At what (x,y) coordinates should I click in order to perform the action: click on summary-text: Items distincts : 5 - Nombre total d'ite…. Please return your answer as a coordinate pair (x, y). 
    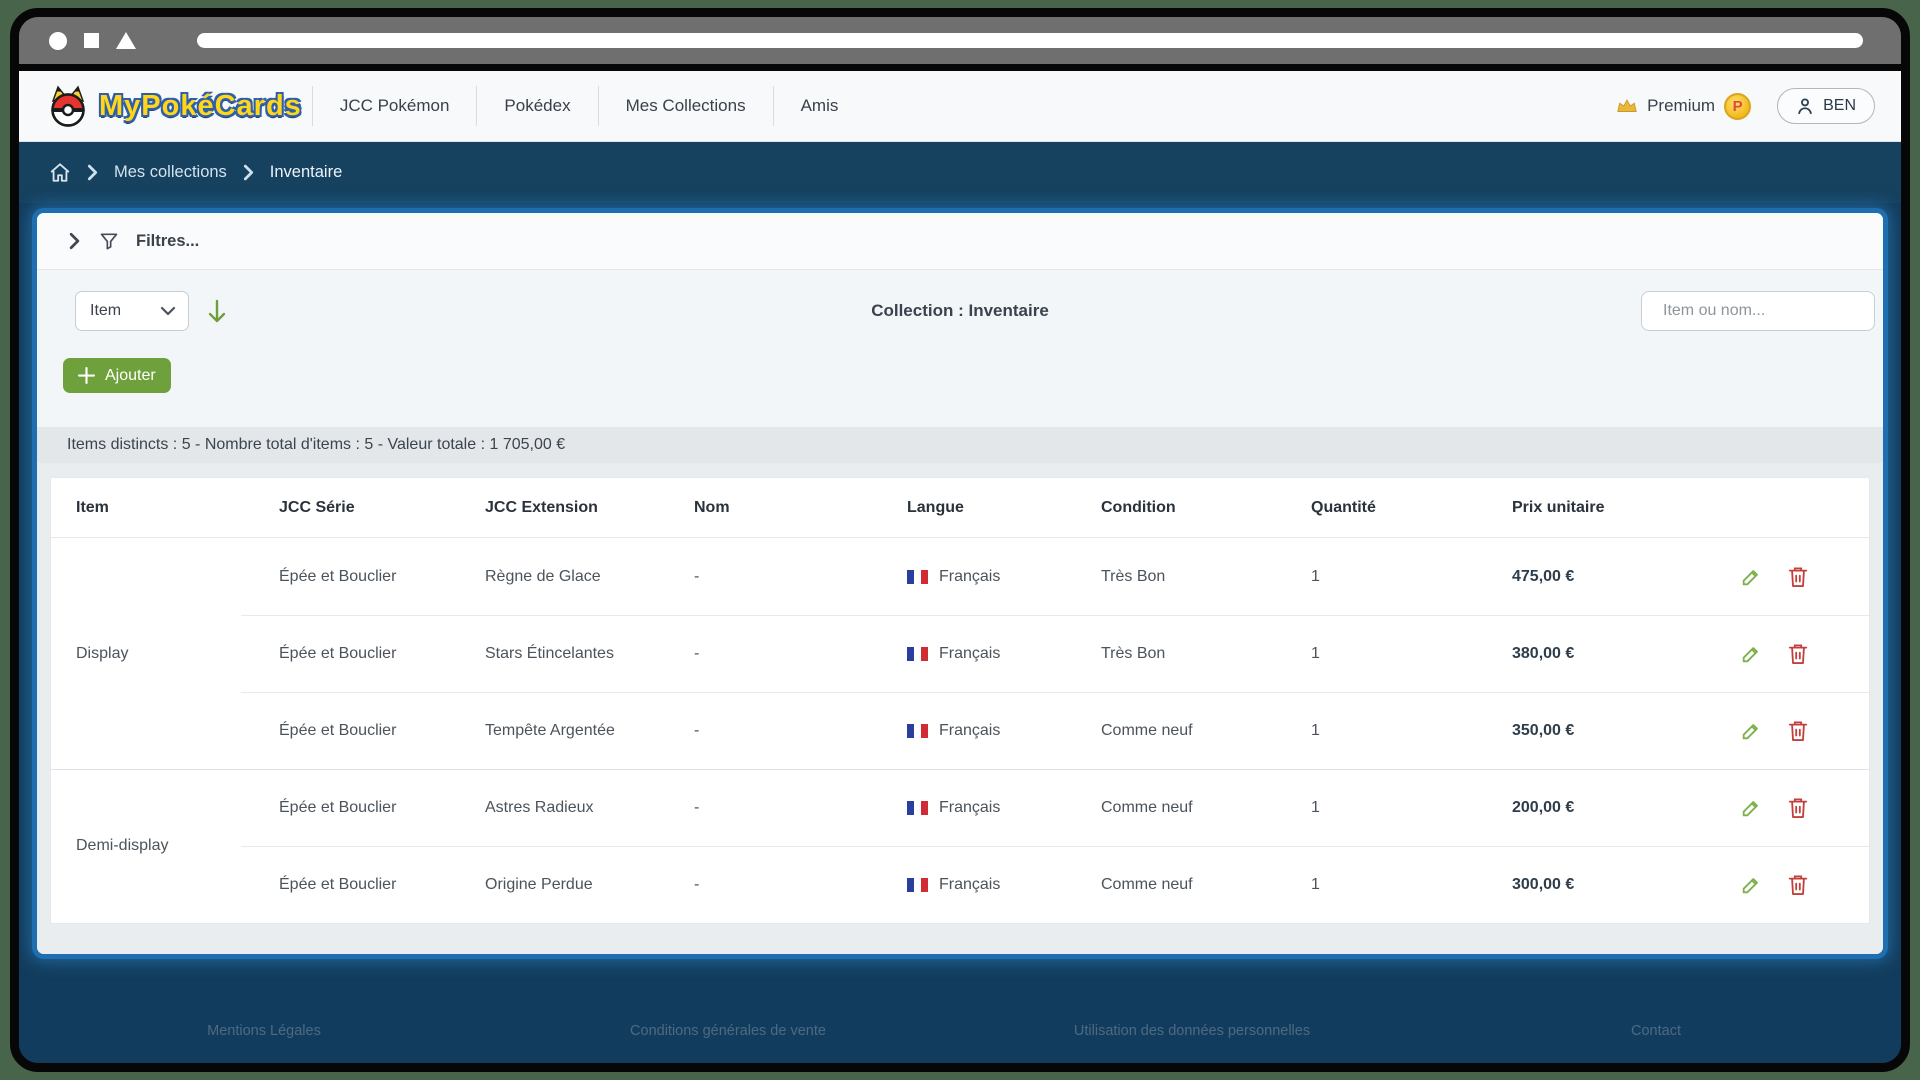
    Looking at the image, I should click on (316, 444).